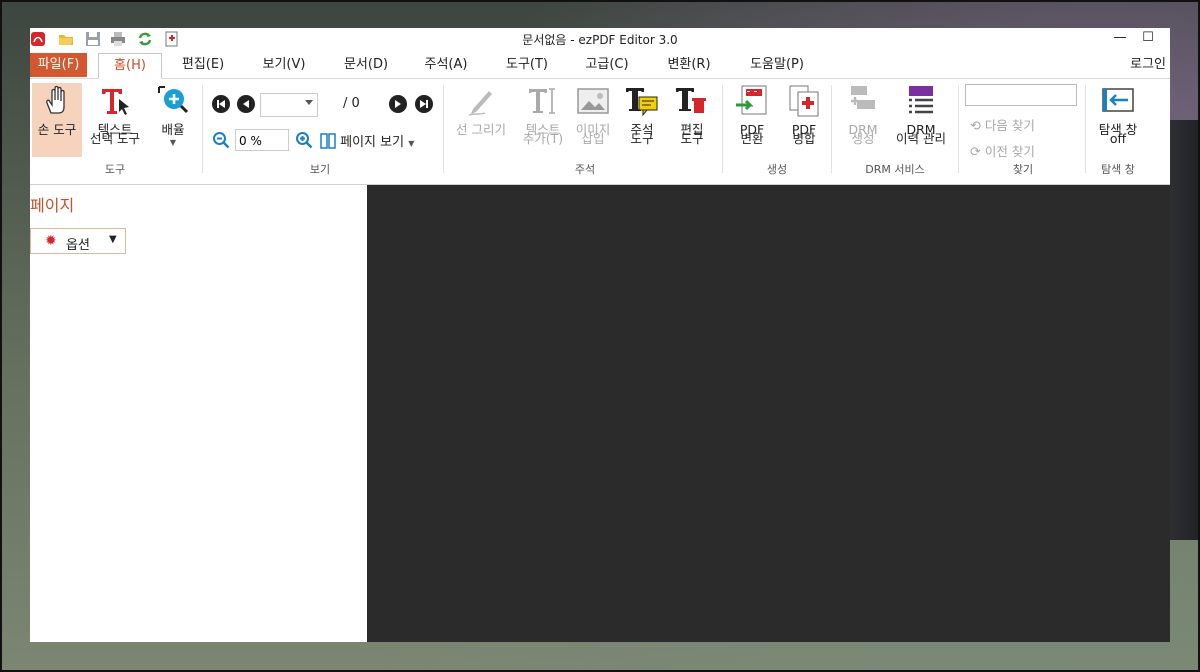 Image resolution: width=1200 pixels, height=672 pixels. I want to click on draw-line-button: 선 그리기, so click(481, 109).